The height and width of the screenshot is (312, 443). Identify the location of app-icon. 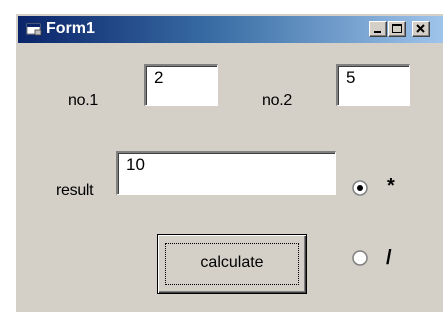
(34, 29).